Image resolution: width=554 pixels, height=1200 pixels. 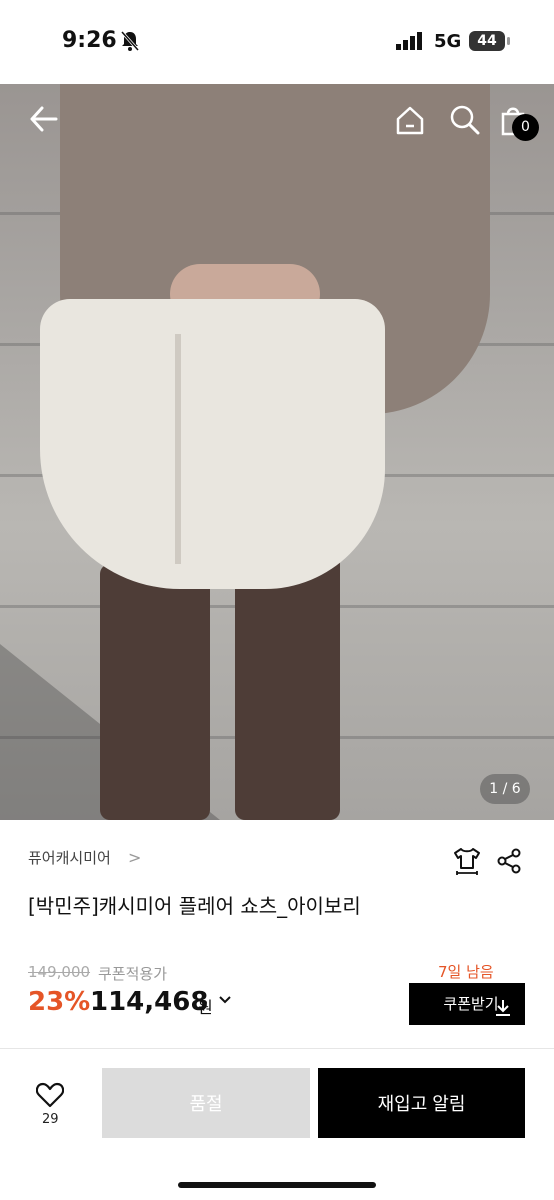 I want to click on coupon-price-note: 쿠폰적용가, so click(x=133, y=974).